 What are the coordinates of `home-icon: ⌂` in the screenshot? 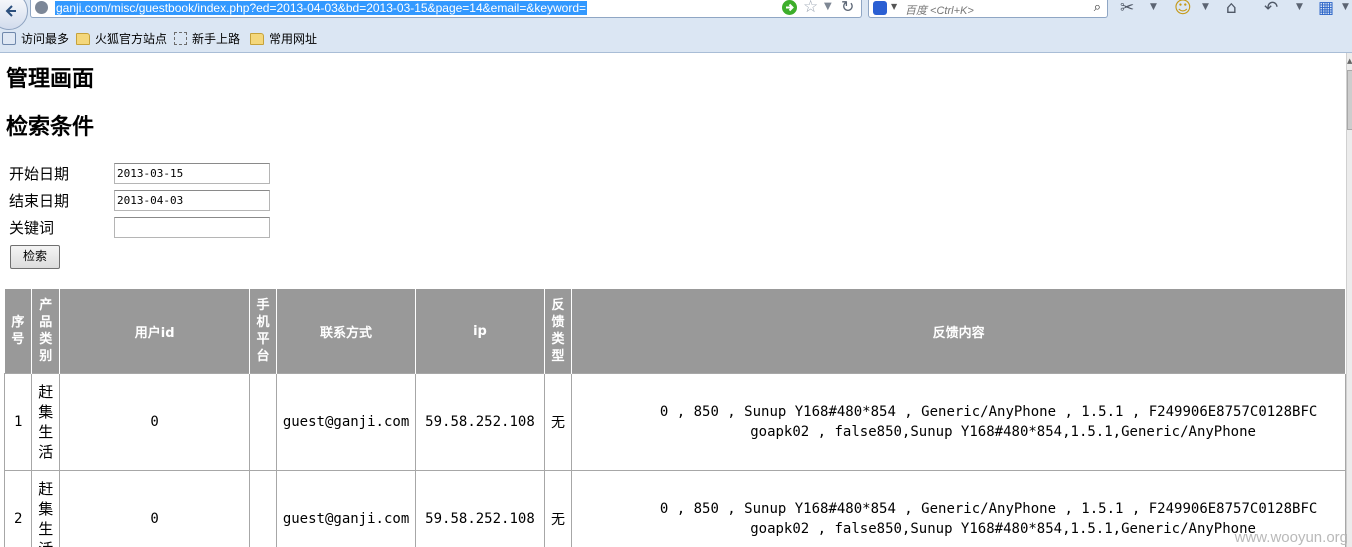 It's located at (1231, 9).